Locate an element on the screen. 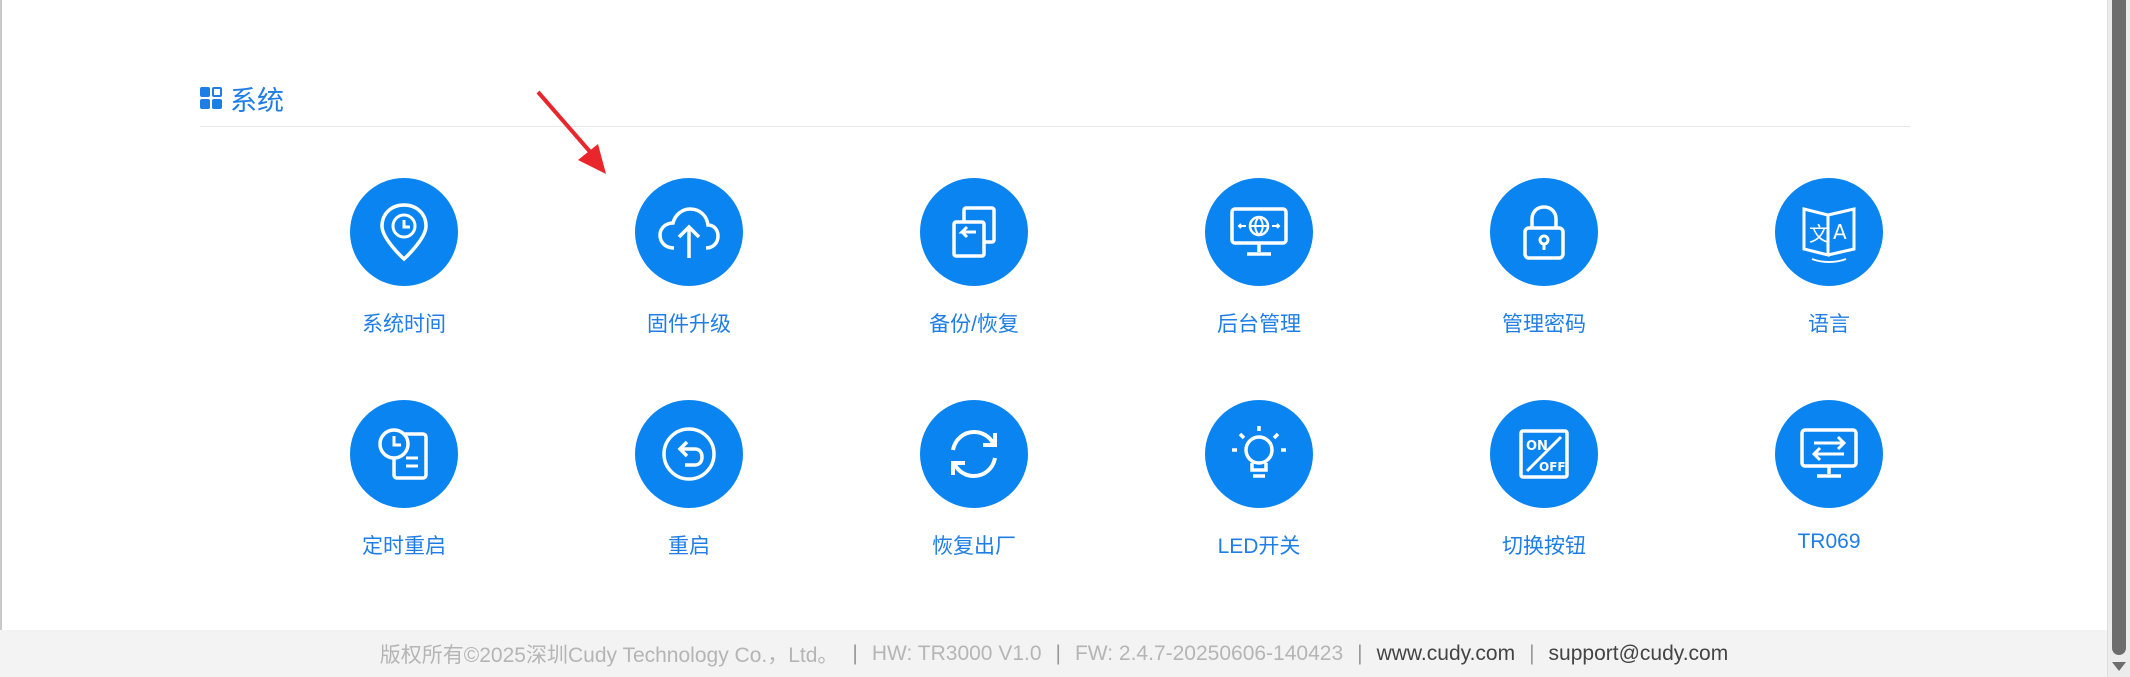 The height and width of the screenshot is (677, 2130). section-header: 系统 is located at coordinates (1055, 98).